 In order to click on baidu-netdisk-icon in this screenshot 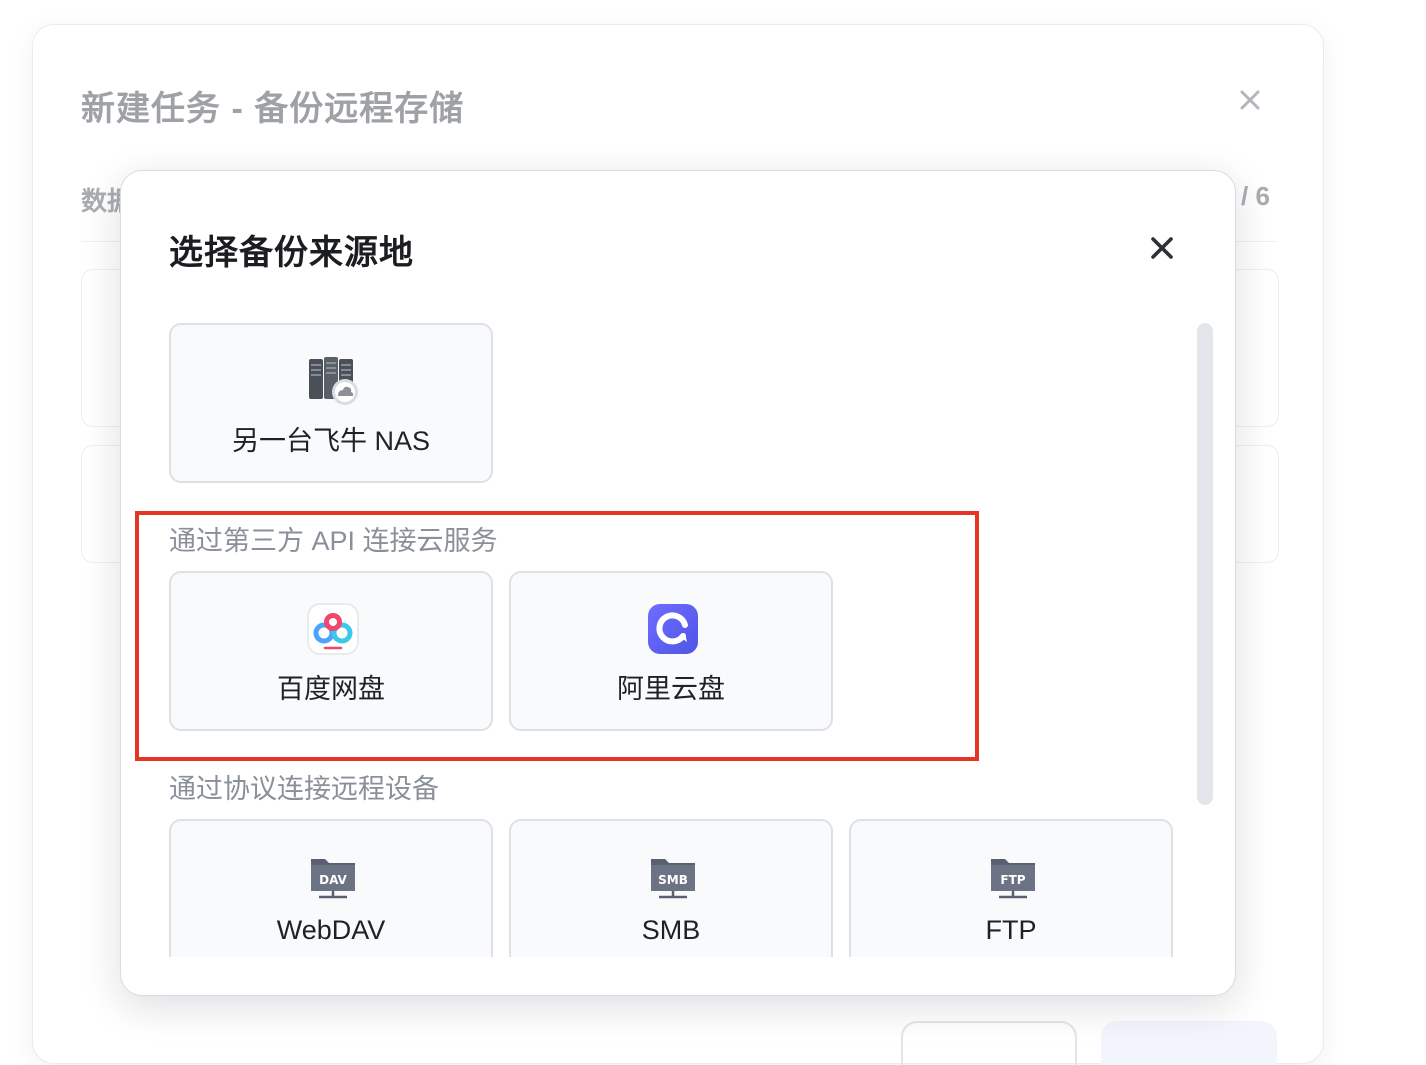, I will do `click(333, 629)`.